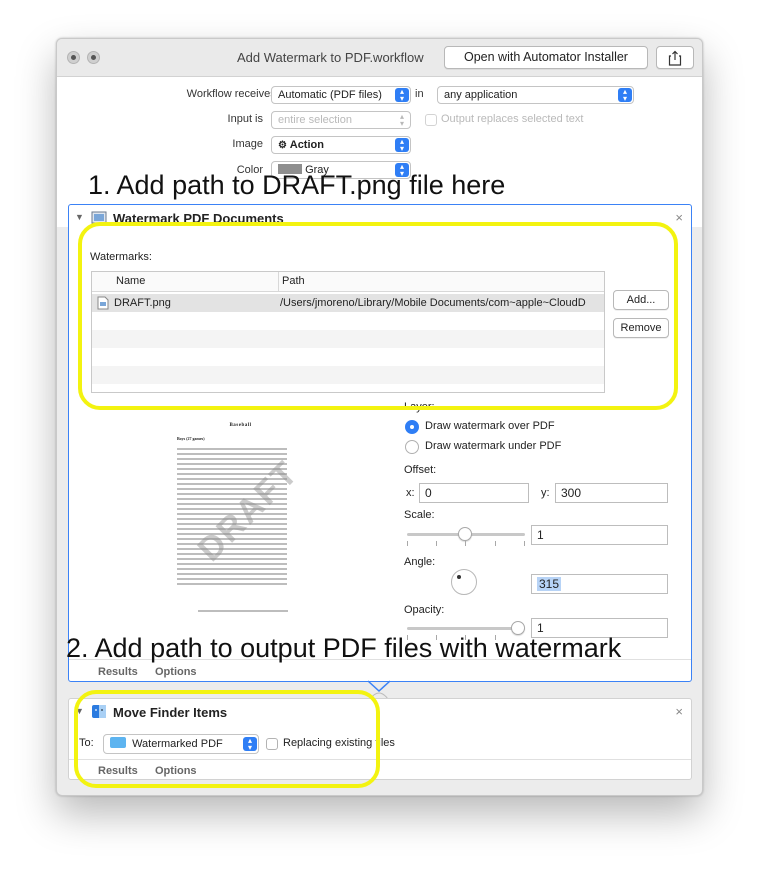 The width and height of the screenshot is (759, 871). I want to click on pdf-preview: Baseball Boys (27 games) DRAFT, so click(240, 520).